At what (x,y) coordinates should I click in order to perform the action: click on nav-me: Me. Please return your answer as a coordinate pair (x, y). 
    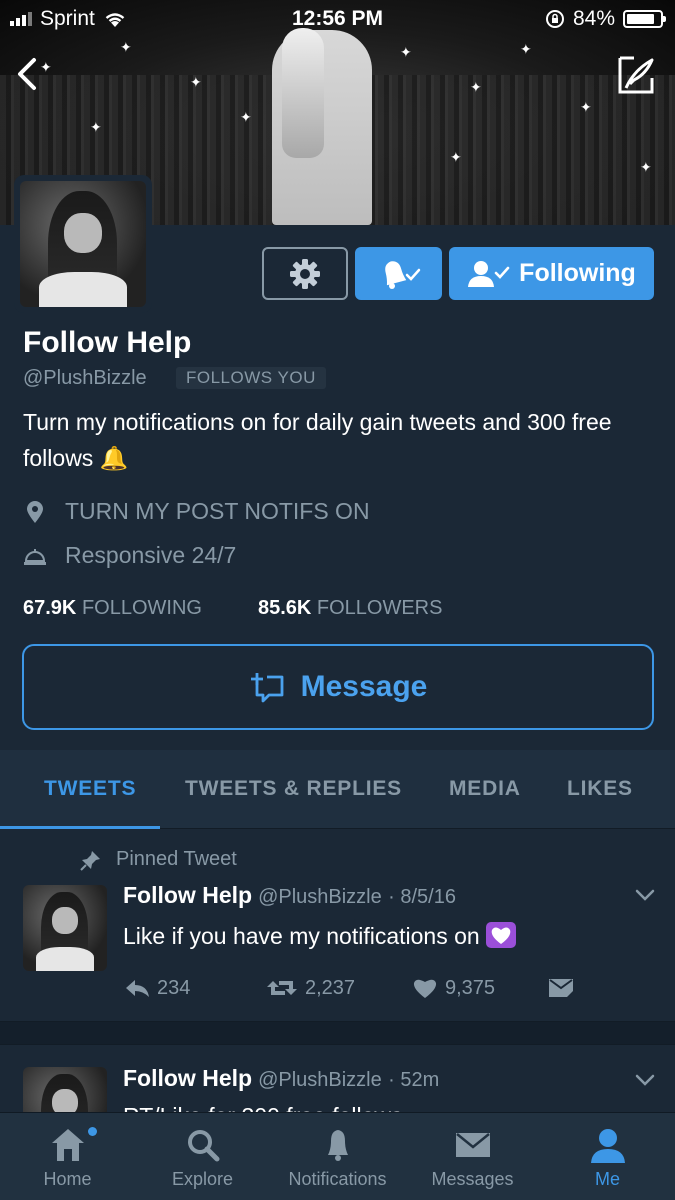
    Looking at the image, I should click on (607, 1156).